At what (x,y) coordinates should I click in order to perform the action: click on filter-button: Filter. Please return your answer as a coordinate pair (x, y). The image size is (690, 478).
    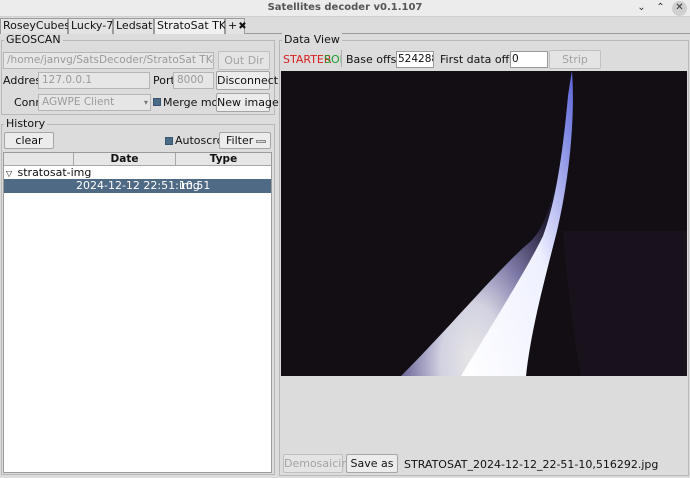
    Looking at the image, I should click on (245, 140).